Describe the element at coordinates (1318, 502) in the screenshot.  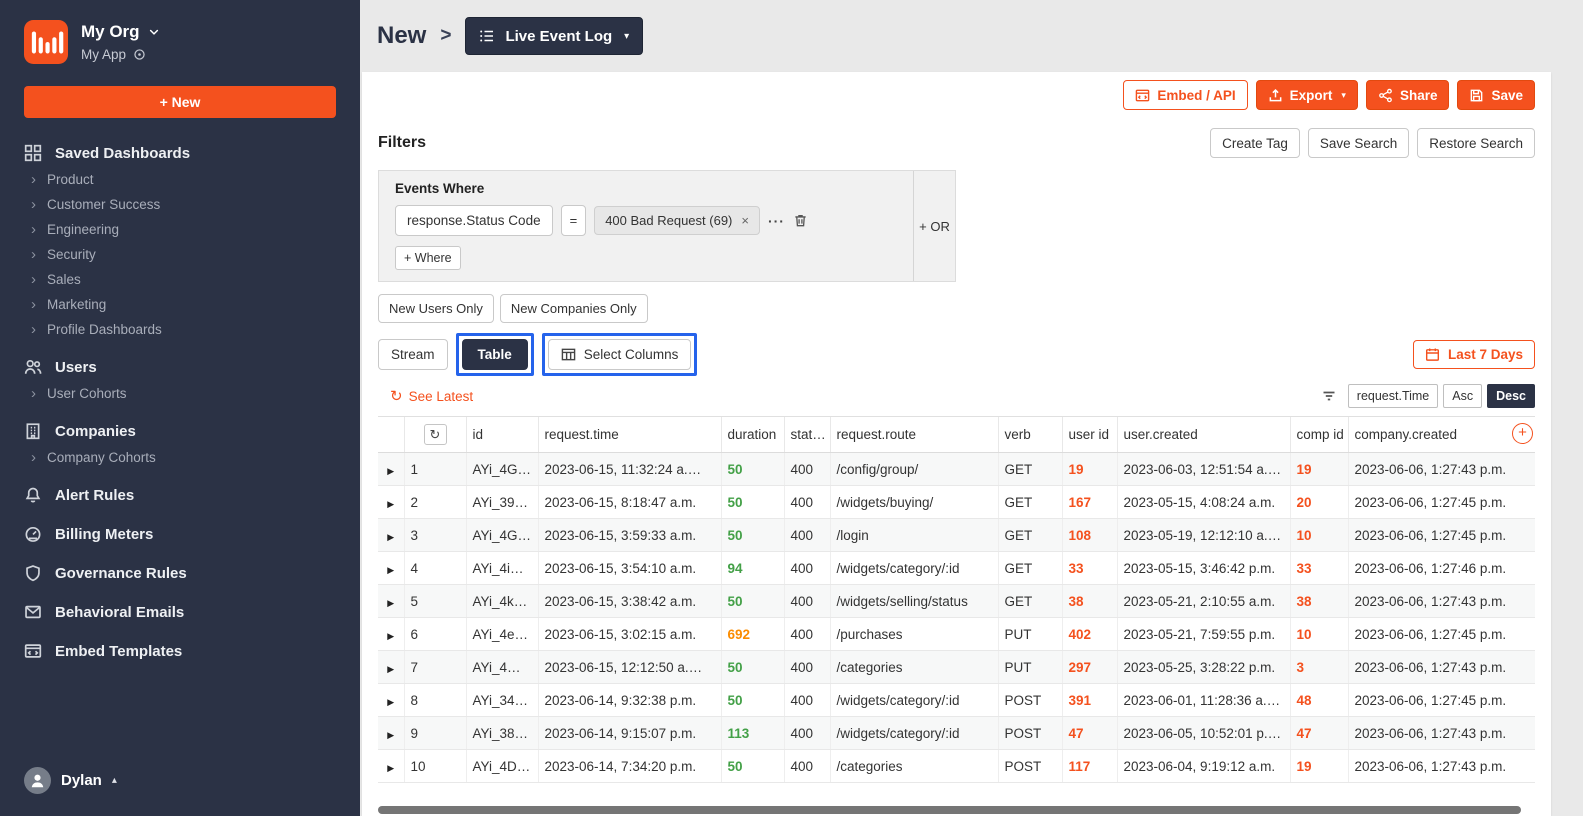
I see `cell-comp-id: 20` at that location.